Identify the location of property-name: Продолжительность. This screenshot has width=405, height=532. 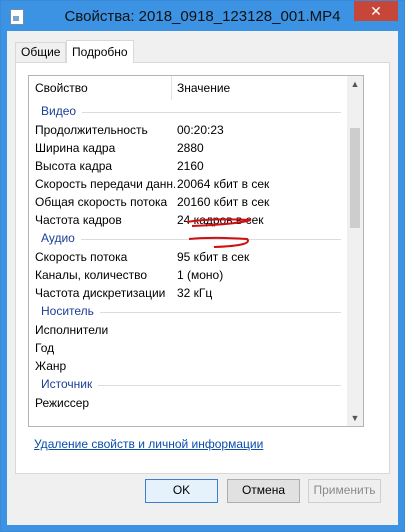
(91, 130).